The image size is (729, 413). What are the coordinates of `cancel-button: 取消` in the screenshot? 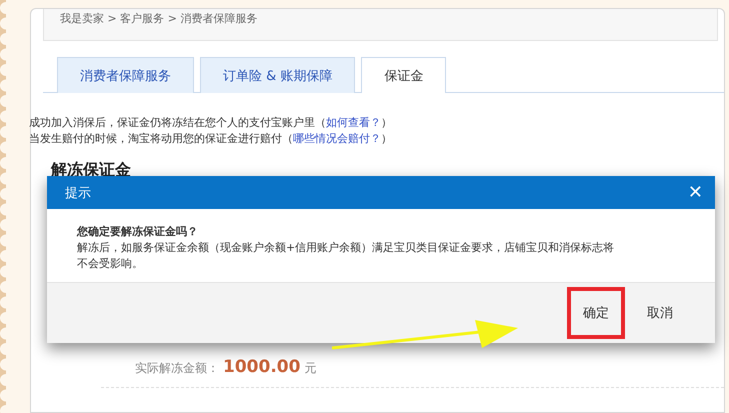 It's located at (660, 313).